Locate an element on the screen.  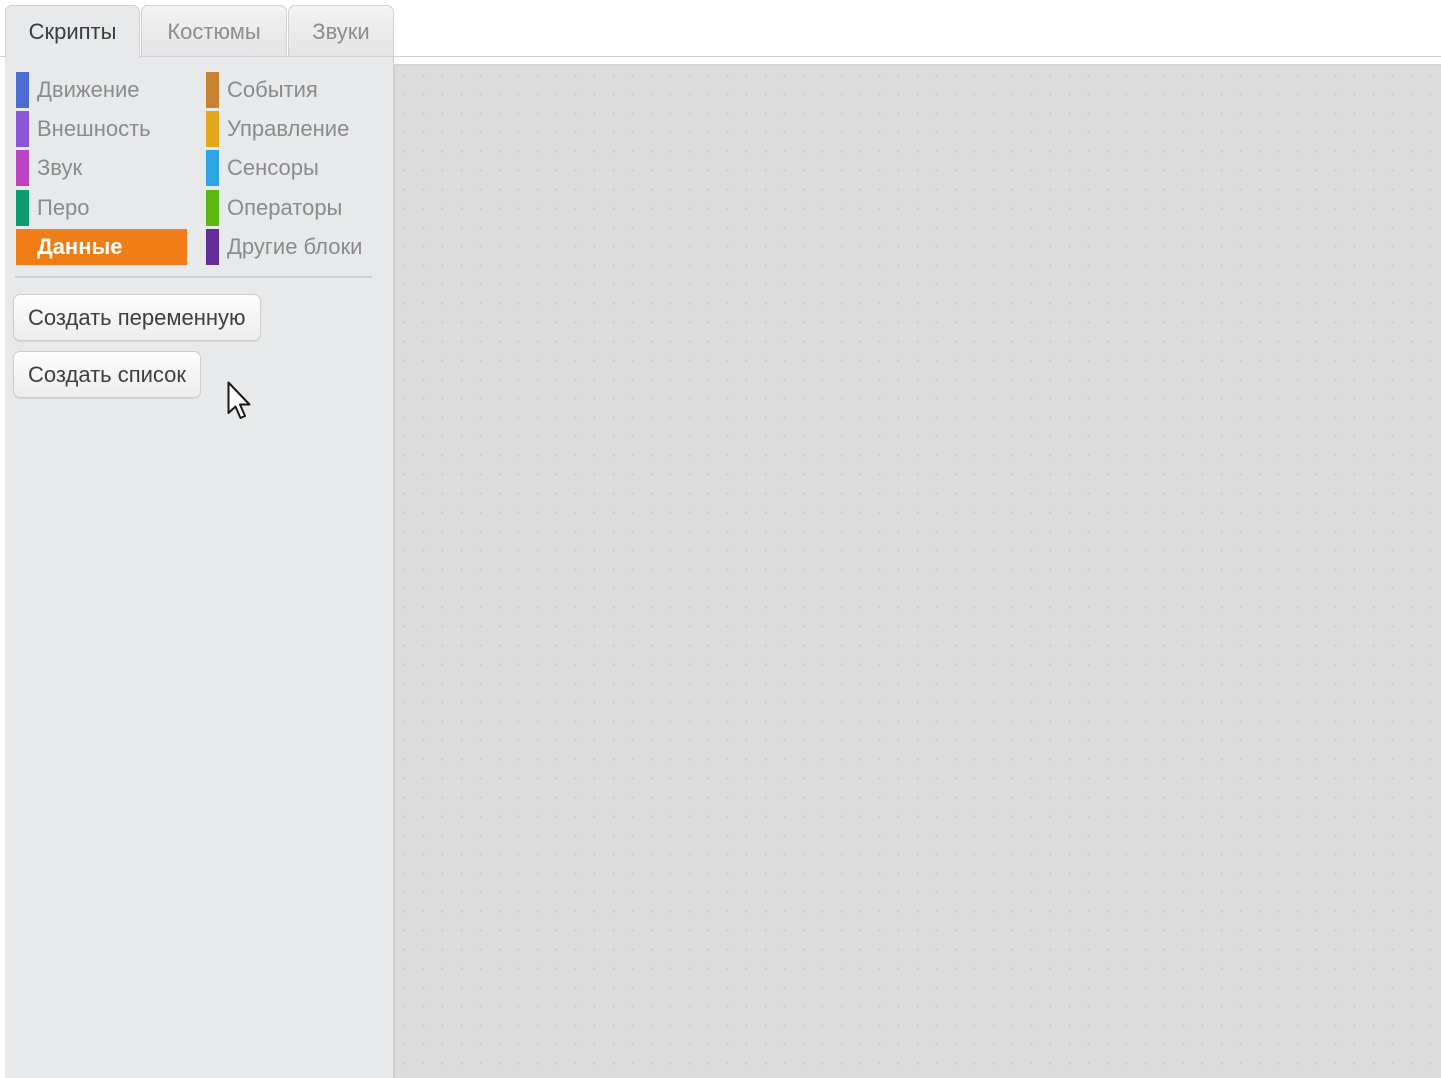
tab-costumes: Костюмы is located at coordinates (214, 31).